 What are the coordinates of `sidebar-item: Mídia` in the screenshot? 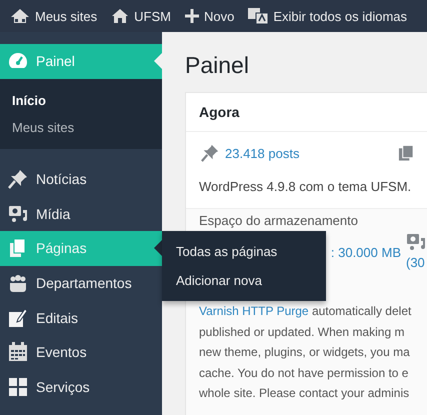 It's located at (81, 214).